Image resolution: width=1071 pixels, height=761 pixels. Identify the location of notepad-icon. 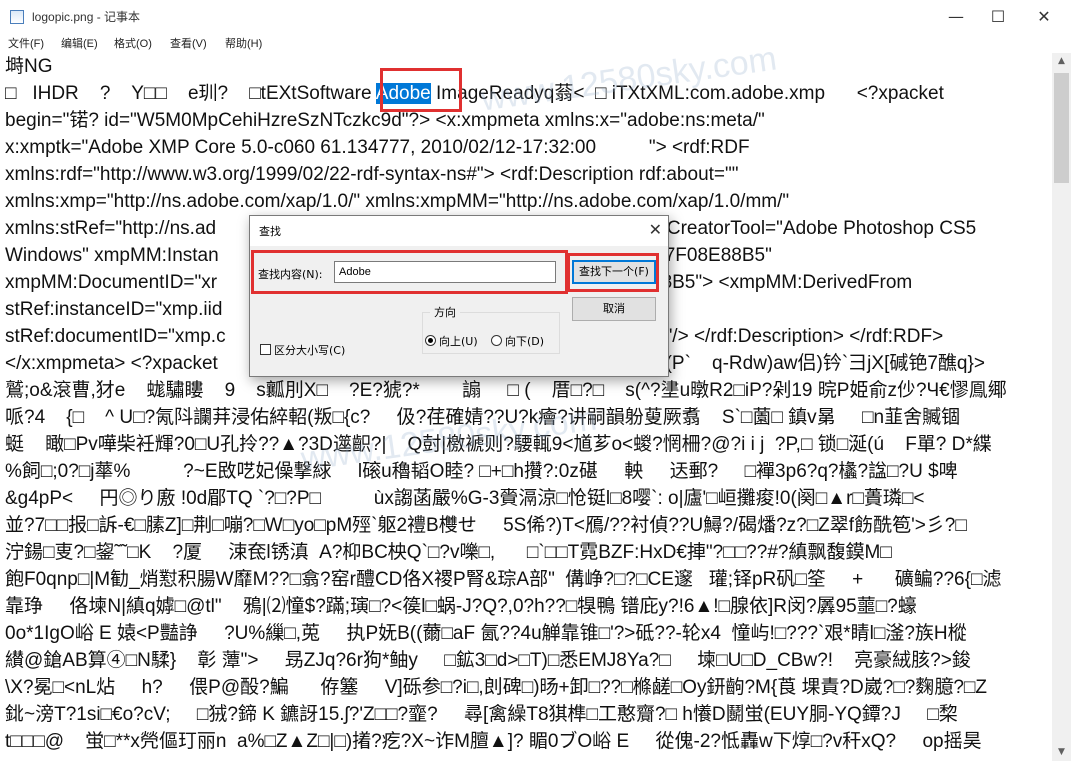
(17, 17).